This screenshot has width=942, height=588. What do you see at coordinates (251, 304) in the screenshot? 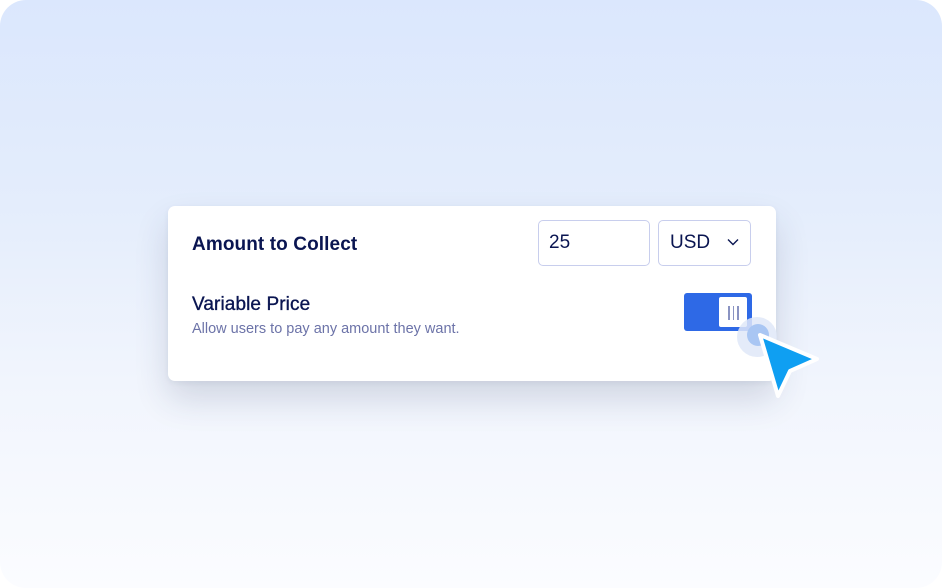
I see `variable-price-label: Variable Price` at bounding box center [251, 304].